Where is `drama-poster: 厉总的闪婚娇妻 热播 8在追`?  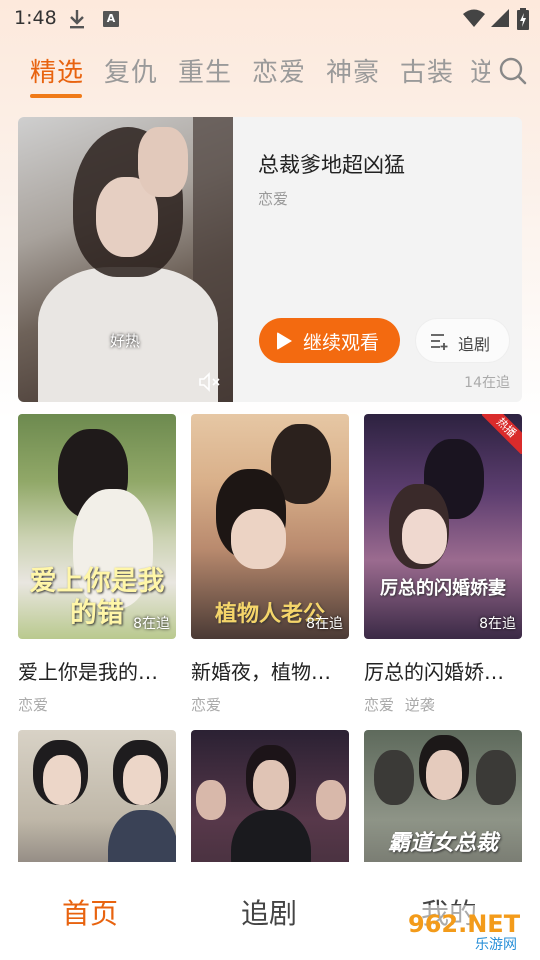 drama-poster: 厉总的闪婚娇妻 热播 8在追 is located at coordinates (443, 526).